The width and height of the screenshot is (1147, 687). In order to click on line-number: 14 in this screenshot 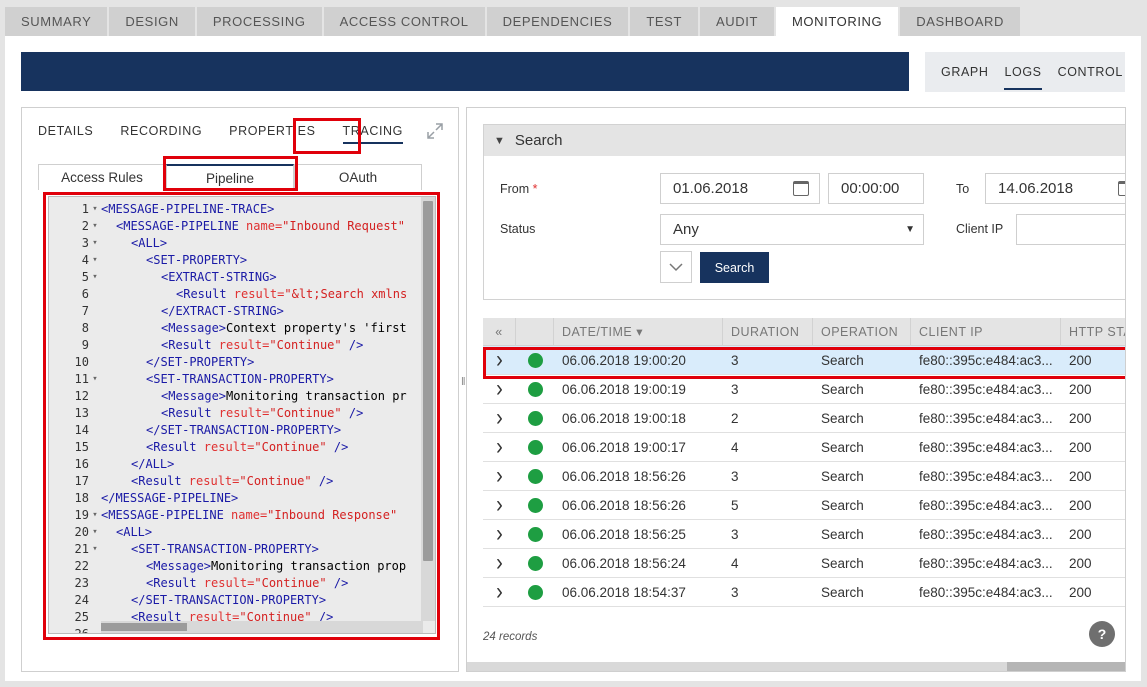, I will do `click(81, 430)`.